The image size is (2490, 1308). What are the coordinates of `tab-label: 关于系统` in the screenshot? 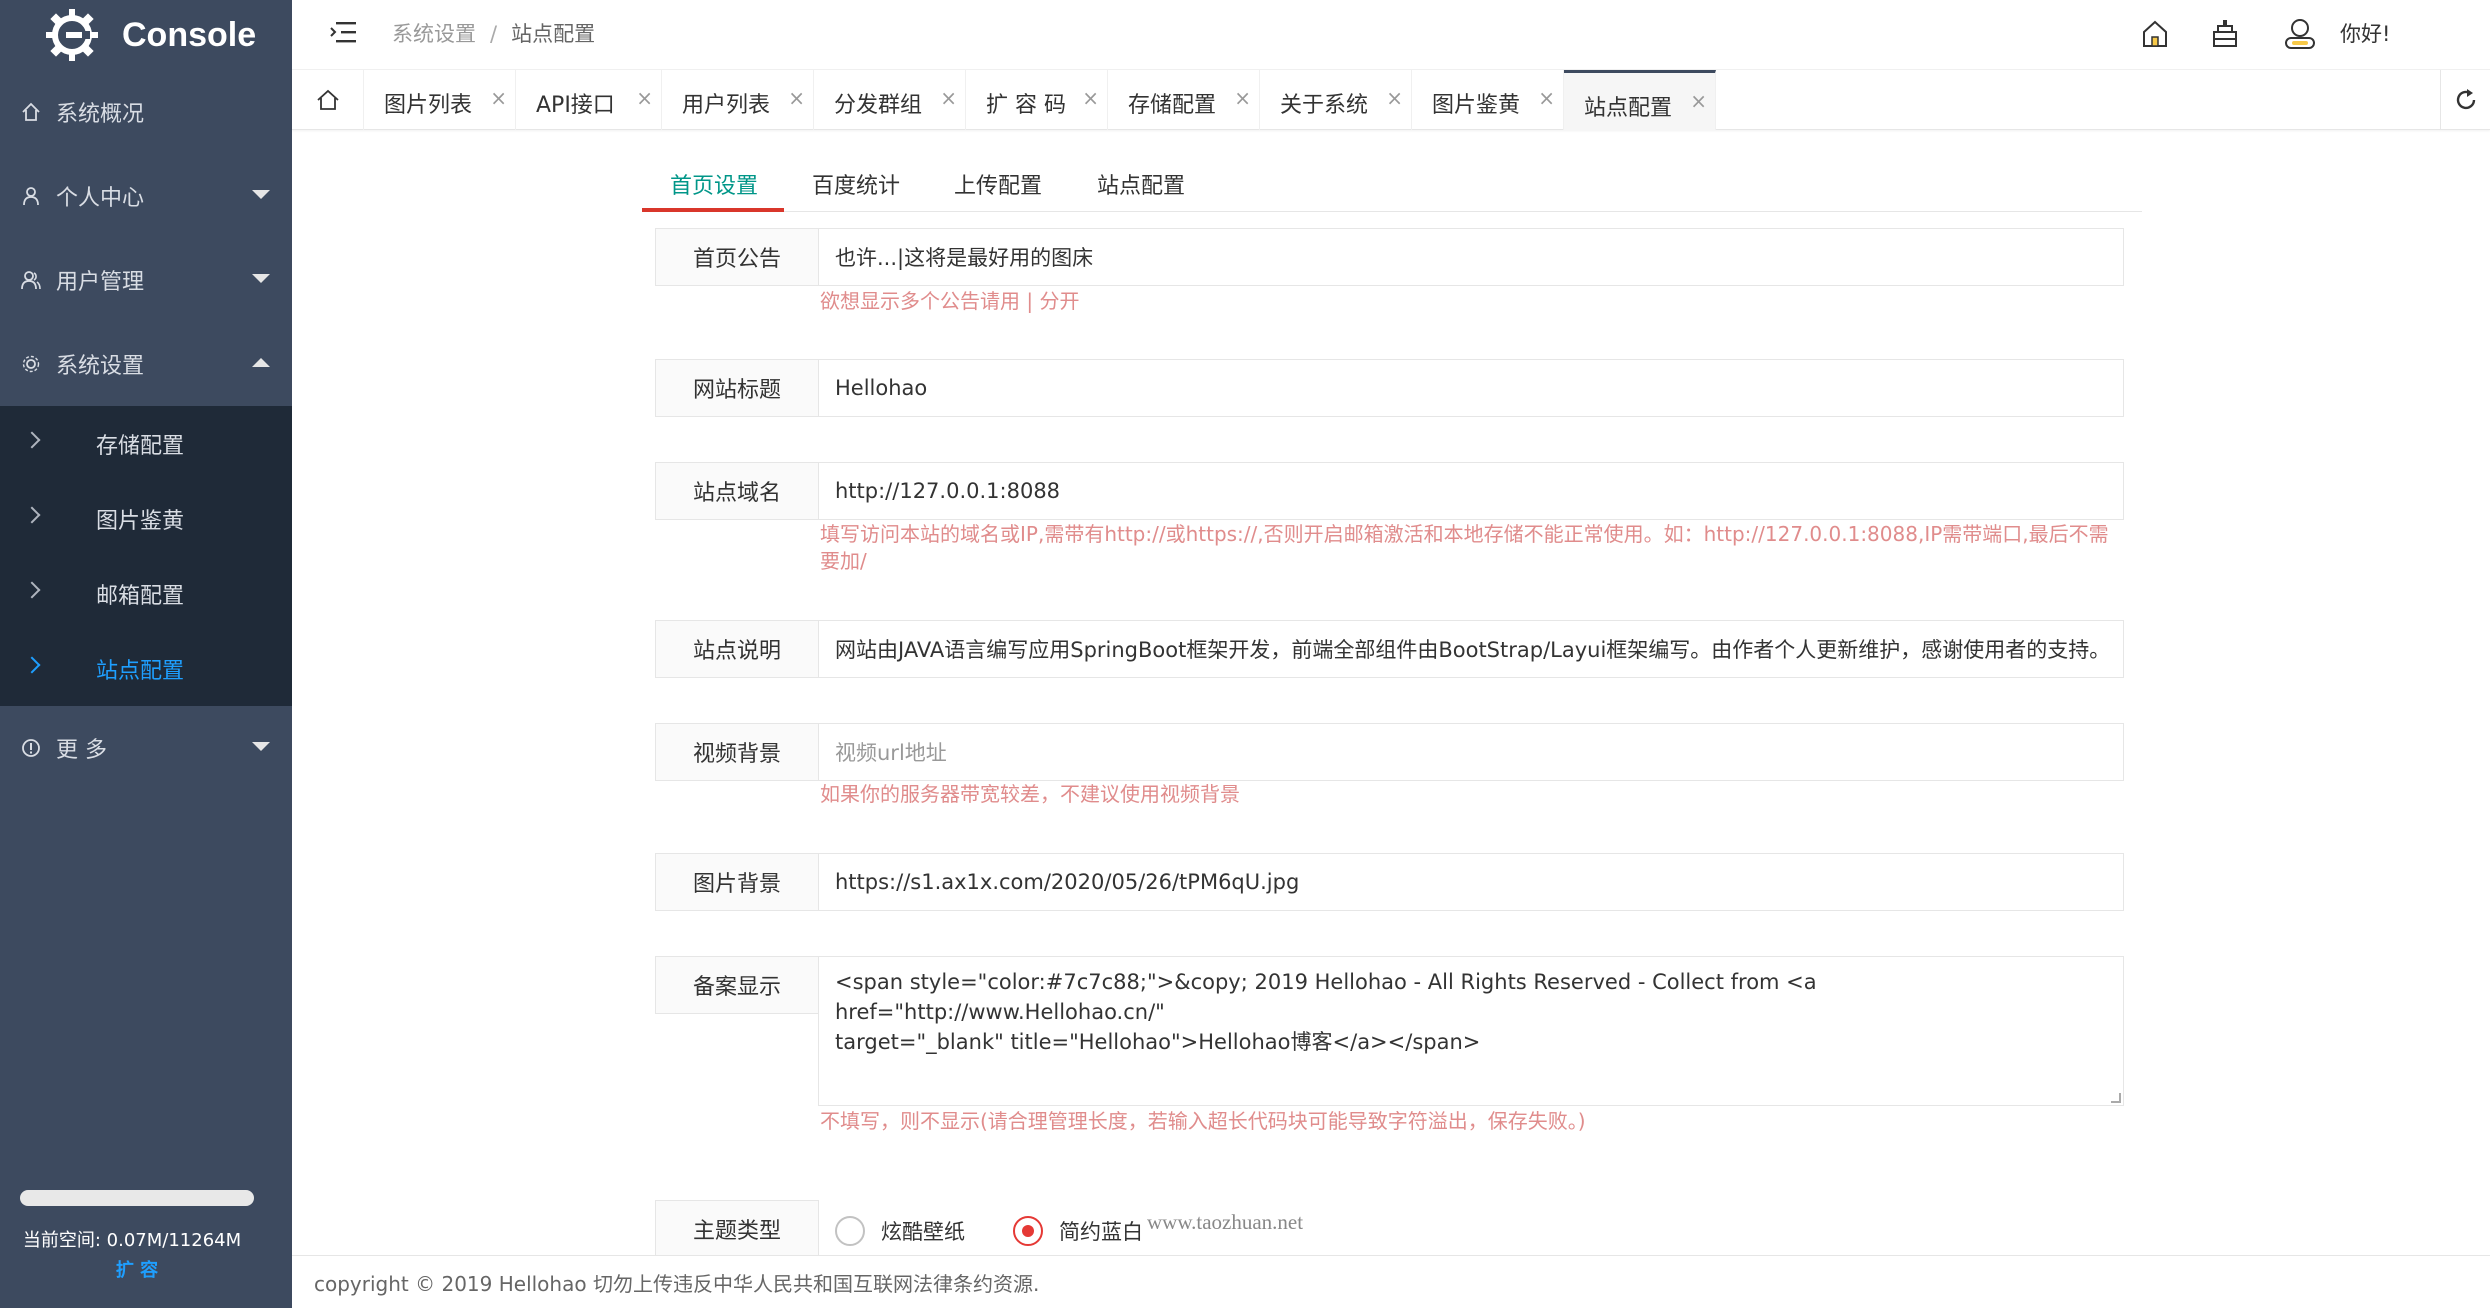 It's located at (1324, 105).